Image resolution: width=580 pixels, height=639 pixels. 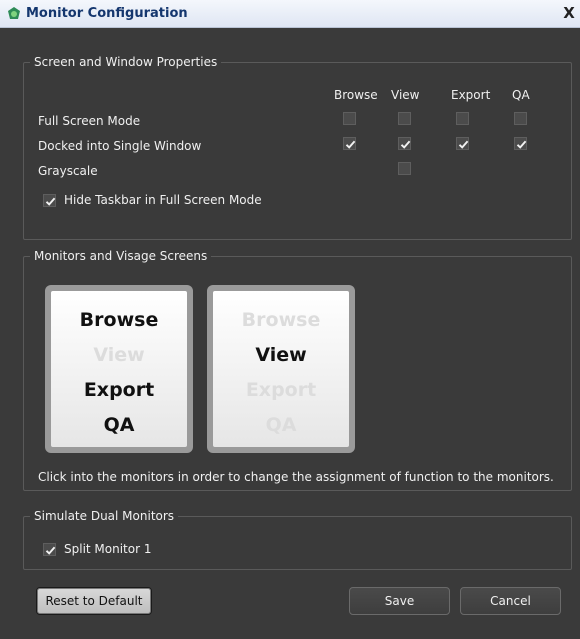 What do you see at coordinates (404, 168) in the screenshot?
I see `grayscale-view-checkbox` at bounding box center [404, 168].